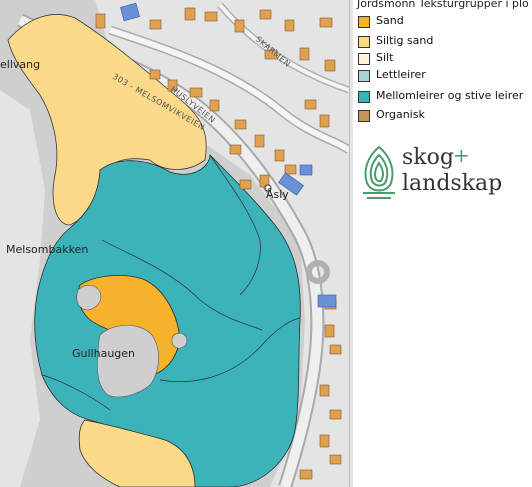  What do you see at coordinates (104, 353) in the screenshot?
I see `place-label-gullhaugen: Gullhaugen` at bounding box center [104, 353].